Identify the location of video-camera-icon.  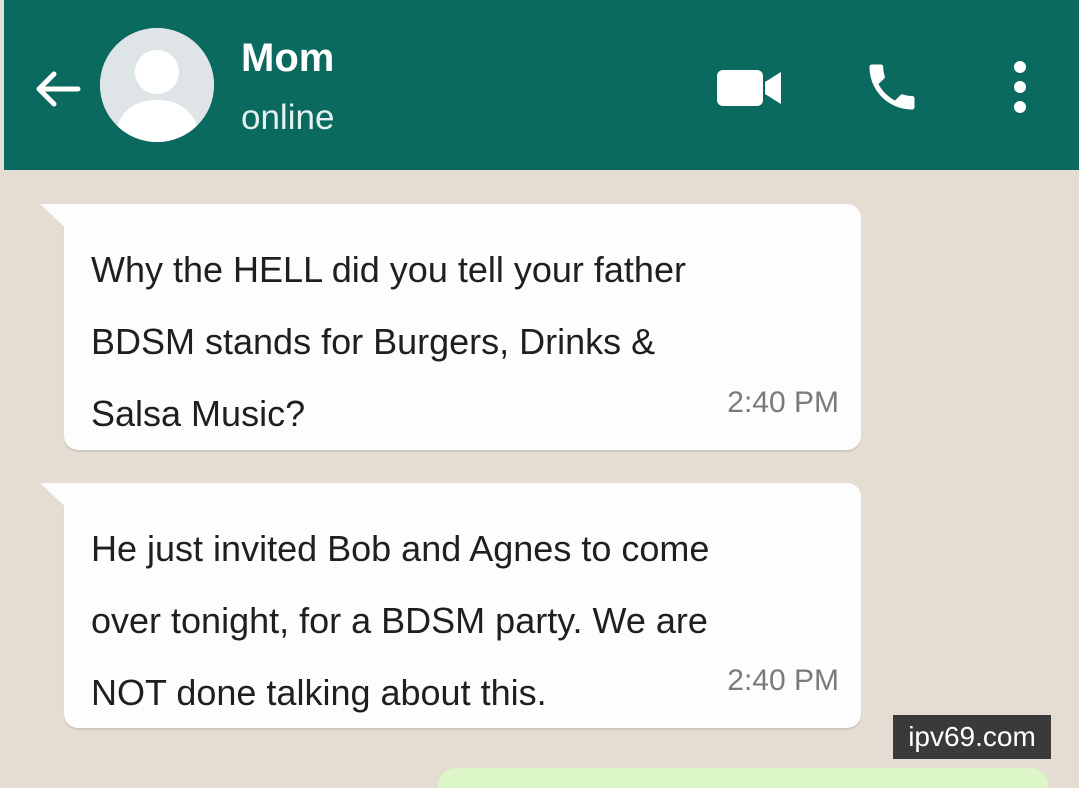
(749, 88).